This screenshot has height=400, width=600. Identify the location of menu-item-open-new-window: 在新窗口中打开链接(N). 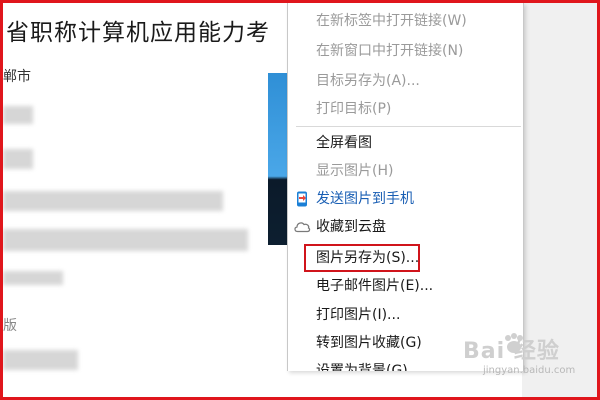
(405, 51).